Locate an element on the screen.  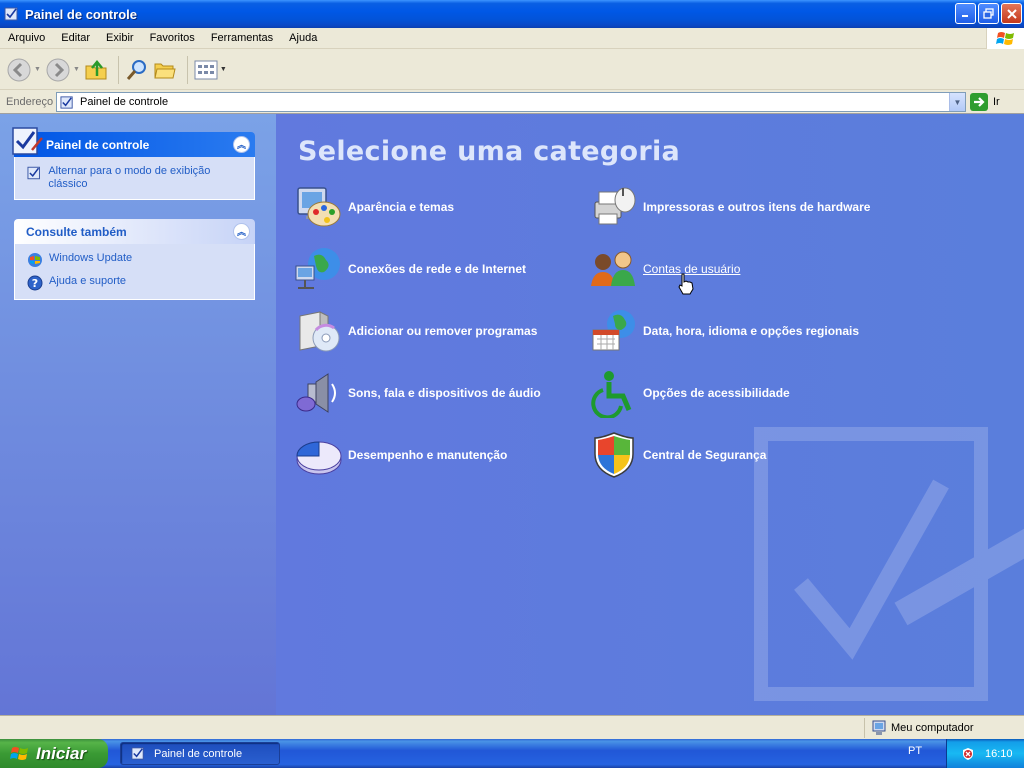
accessibility-icon is located at coordinates (611, 394).